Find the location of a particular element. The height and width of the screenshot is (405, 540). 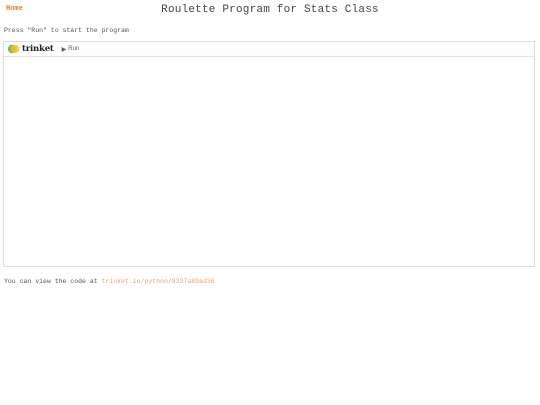

trinket-logo-text: trinket is located at coordinates (38, 49).